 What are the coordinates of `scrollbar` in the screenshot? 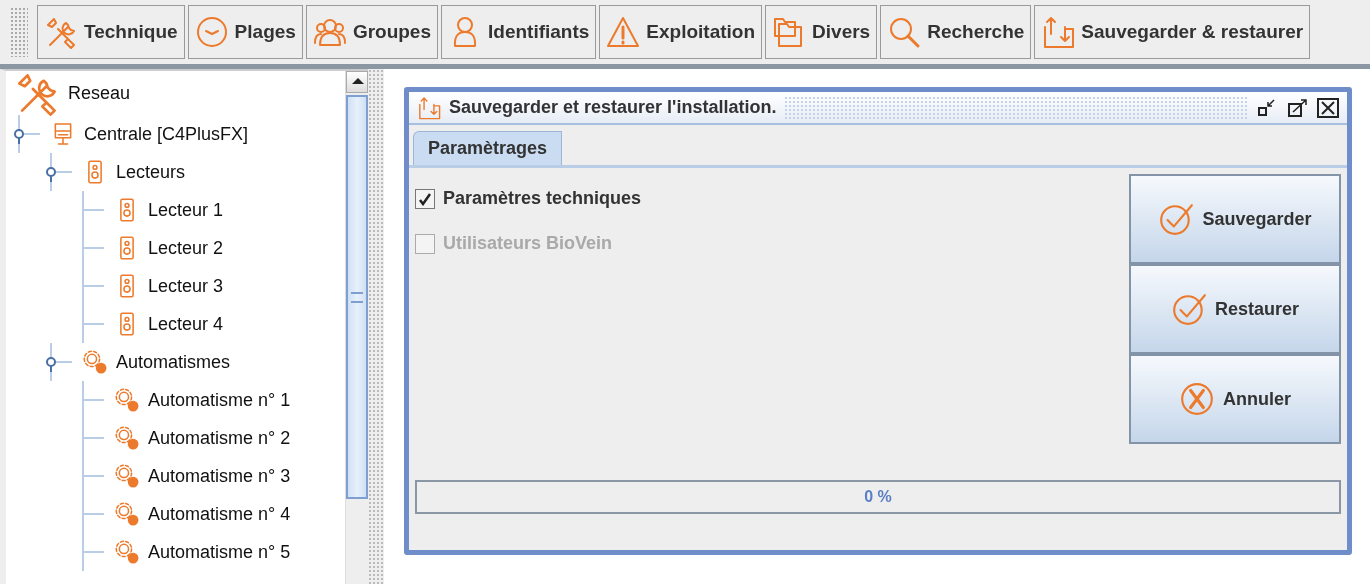 It's located at (356, 327).